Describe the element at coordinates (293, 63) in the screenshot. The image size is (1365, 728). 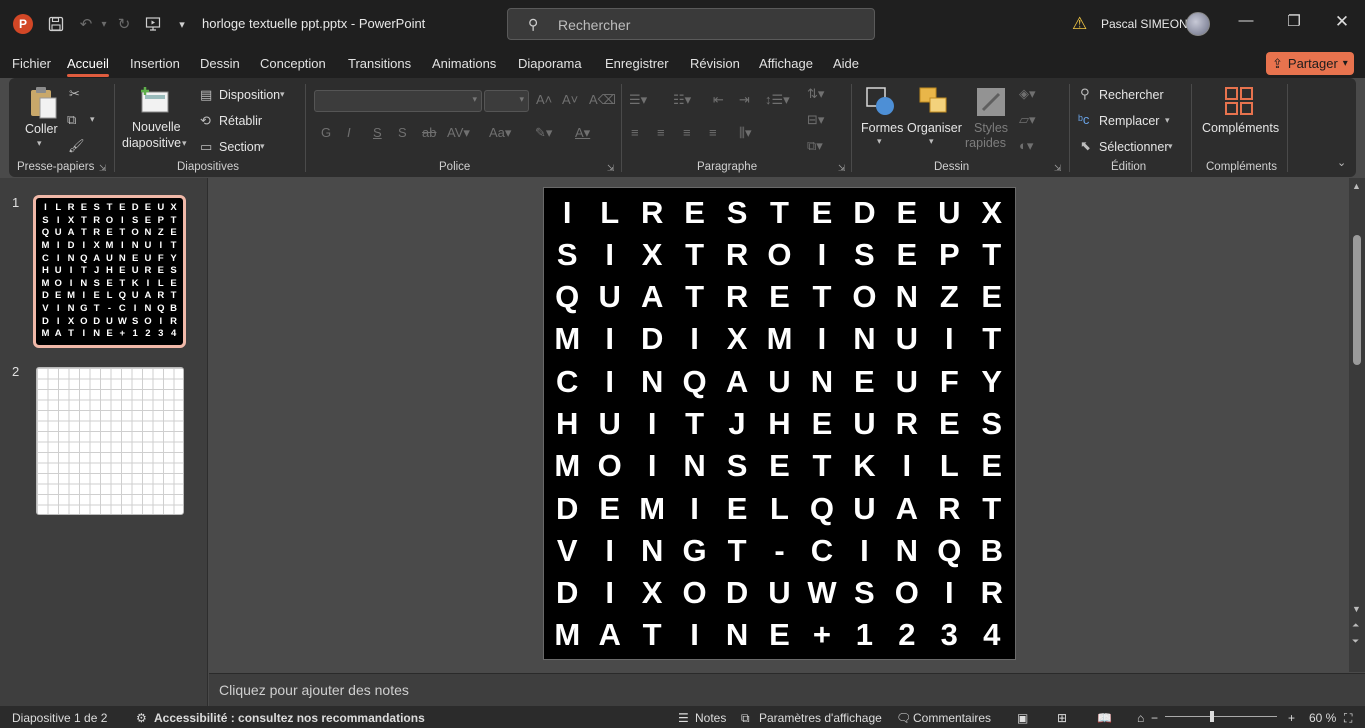
I see `tab-conception: Conception` at that location.